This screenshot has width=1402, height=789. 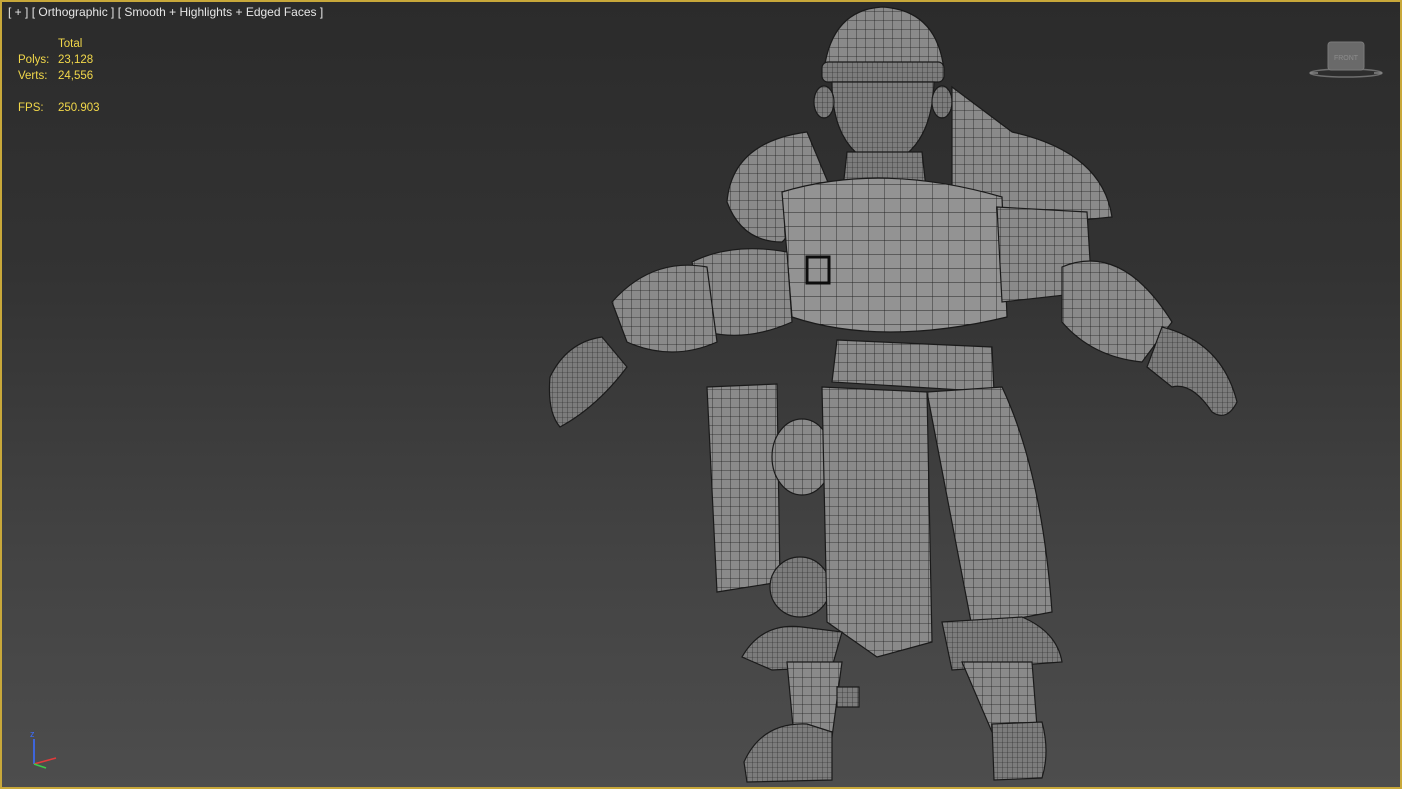 What do you see at coordinates (33, 76) in the screenshot?
I see `verts-label: Verts:` at bounding box center [33, 76].